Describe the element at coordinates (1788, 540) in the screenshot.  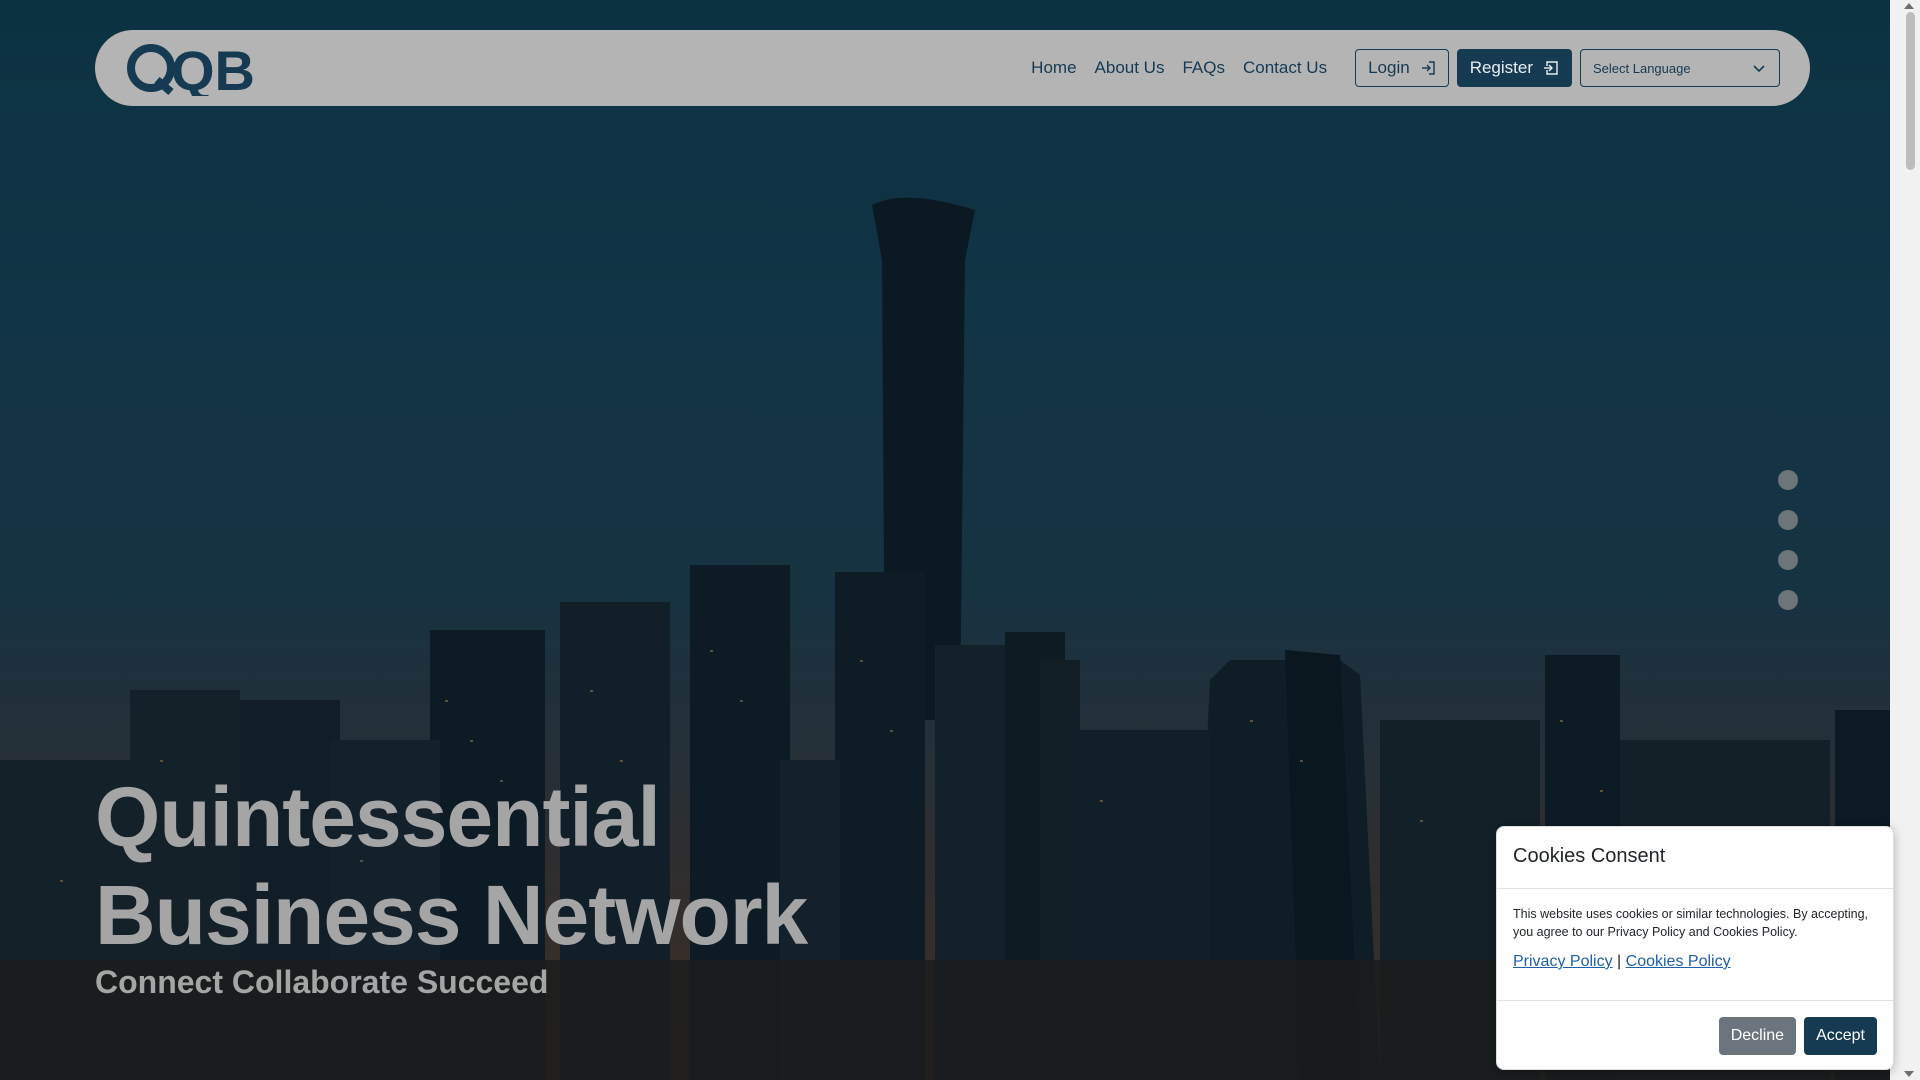
I see `slider-dots` at that location.